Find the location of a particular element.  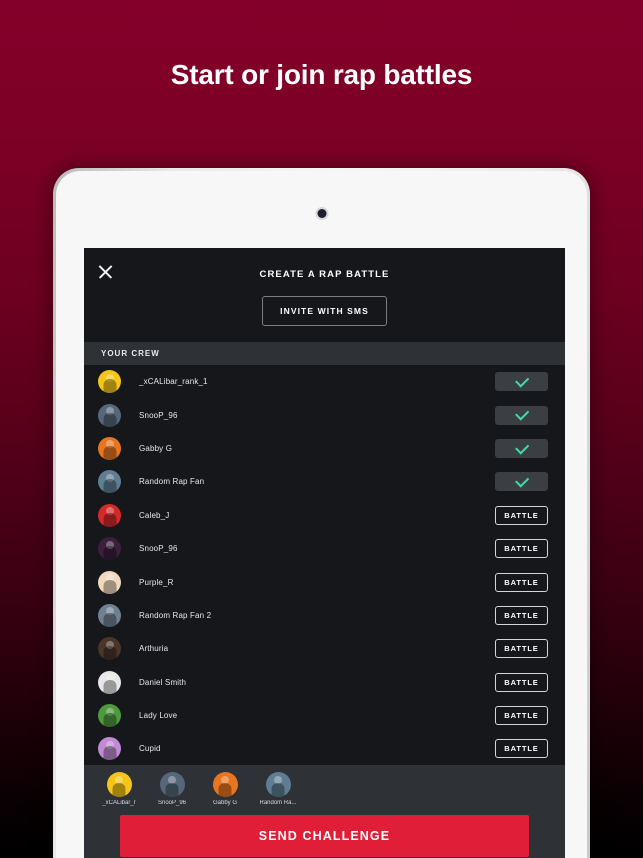

crew-member-name: Gabby G is located at coordinates (156, 448).